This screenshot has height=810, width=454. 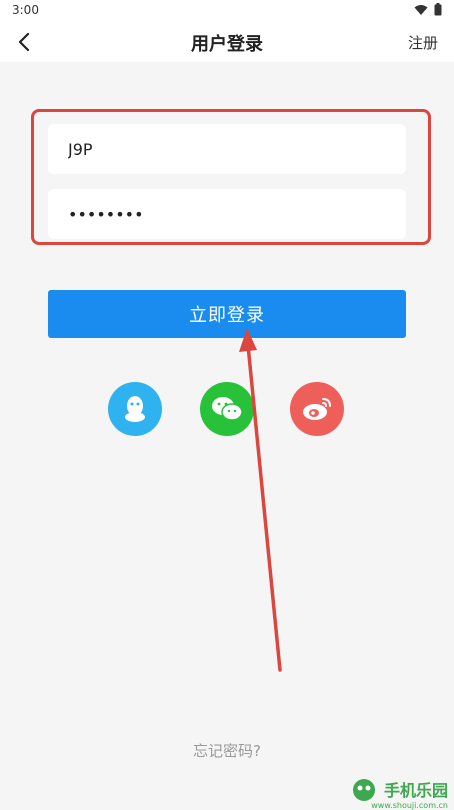 I want to click on register-link: 注册, so click(x=423, y=42).